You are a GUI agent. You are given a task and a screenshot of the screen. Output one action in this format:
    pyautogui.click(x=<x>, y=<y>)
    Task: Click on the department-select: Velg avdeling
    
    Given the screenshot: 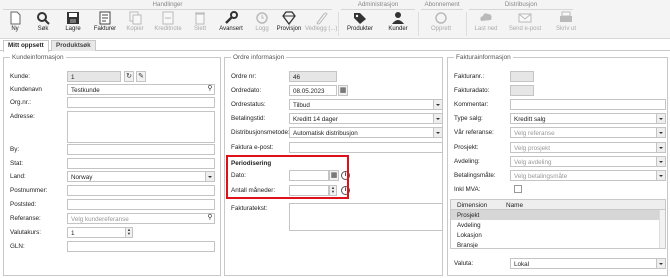 What is the action you would take?
    pyautogui.click(x=588, y=161)
    